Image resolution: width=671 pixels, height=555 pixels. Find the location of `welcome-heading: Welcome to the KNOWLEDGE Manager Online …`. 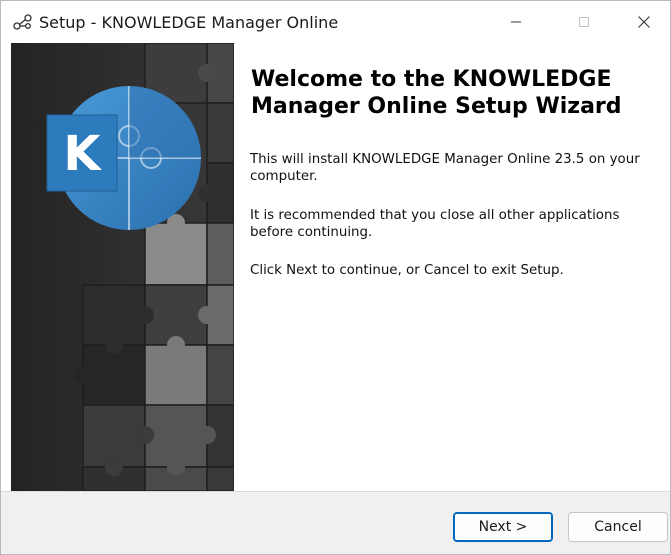

welcome-heading: Welcome to the KNOWLEDGE Manager Online … is located at coordinates (436, 93).